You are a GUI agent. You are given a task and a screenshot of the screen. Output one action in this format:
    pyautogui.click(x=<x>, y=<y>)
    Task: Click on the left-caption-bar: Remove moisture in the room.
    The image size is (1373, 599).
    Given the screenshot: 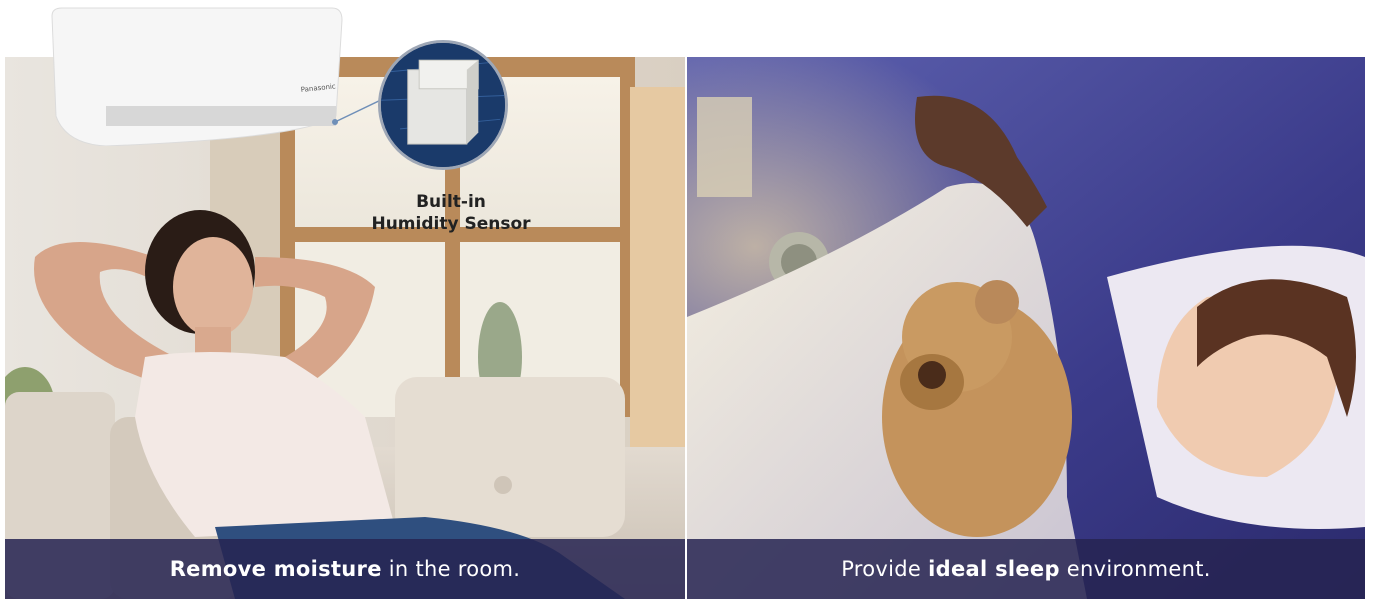 What is the action you would take?
    pyautogui.click(x=345, y=569)
    